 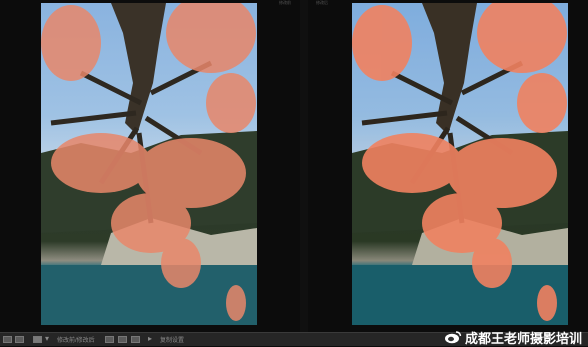 What do you see at coordinates (304, 166) in the screenshot?
I see `pane-divider` at bounding box center [304, 166].